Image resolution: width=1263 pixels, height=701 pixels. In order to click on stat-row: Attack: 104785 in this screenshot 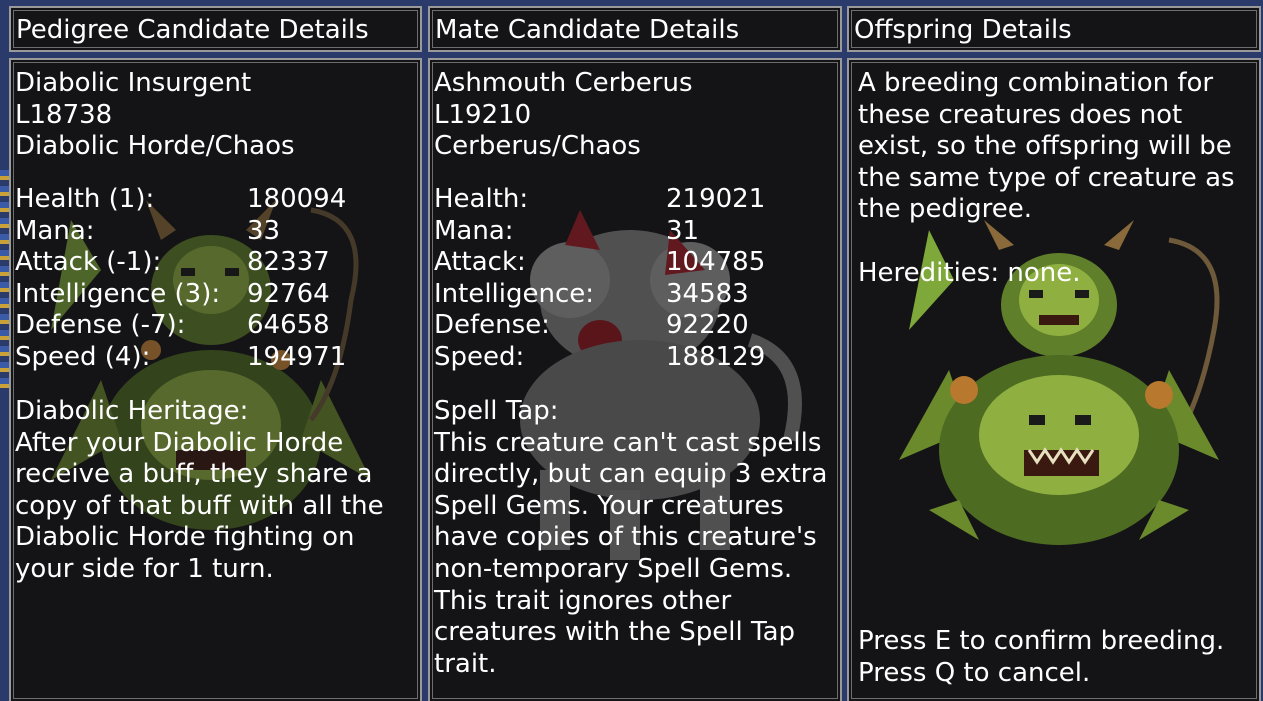, I will do `click(599, 263)`.